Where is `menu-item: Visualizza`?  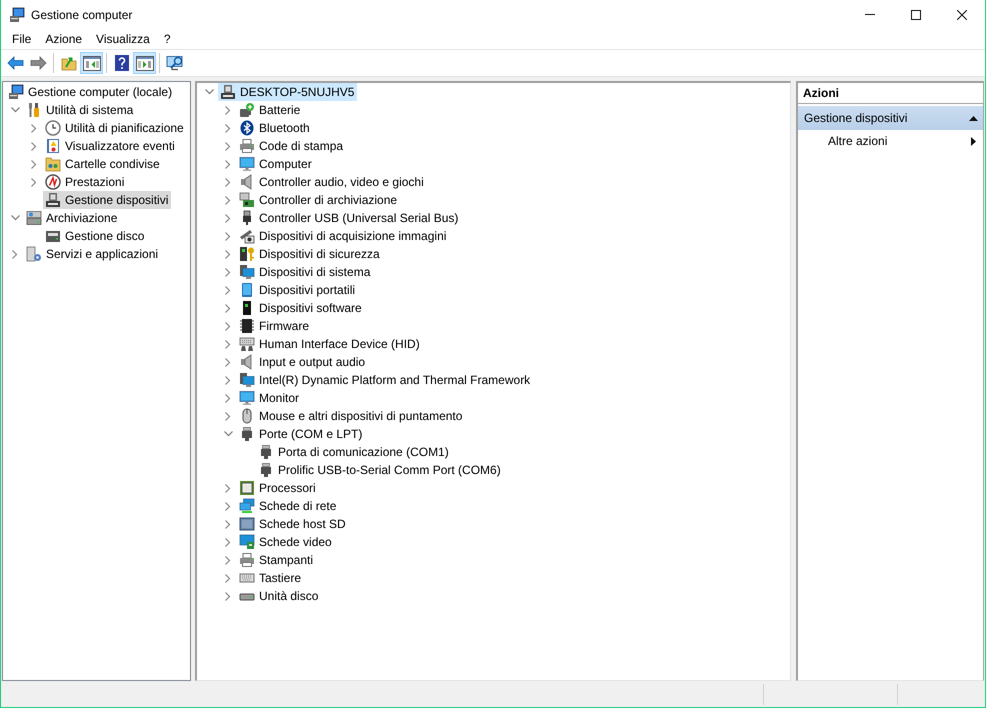
menu-item: Visualizza is located at coordinates (123, 39).